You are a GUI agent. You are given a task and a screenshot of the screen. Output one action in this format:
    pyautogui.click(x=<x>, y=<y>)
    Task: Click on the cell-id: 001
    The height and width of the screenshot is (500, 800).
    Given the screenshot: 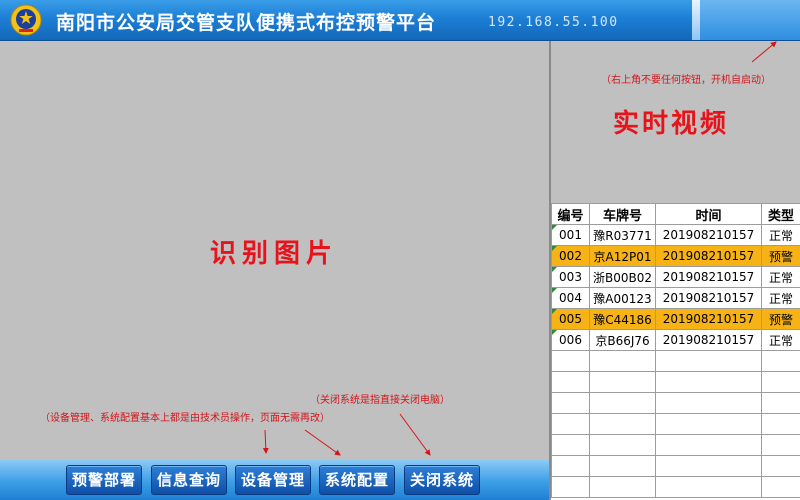 What is the action you would take?
    pyautogui.click(x=570, y=235)
    